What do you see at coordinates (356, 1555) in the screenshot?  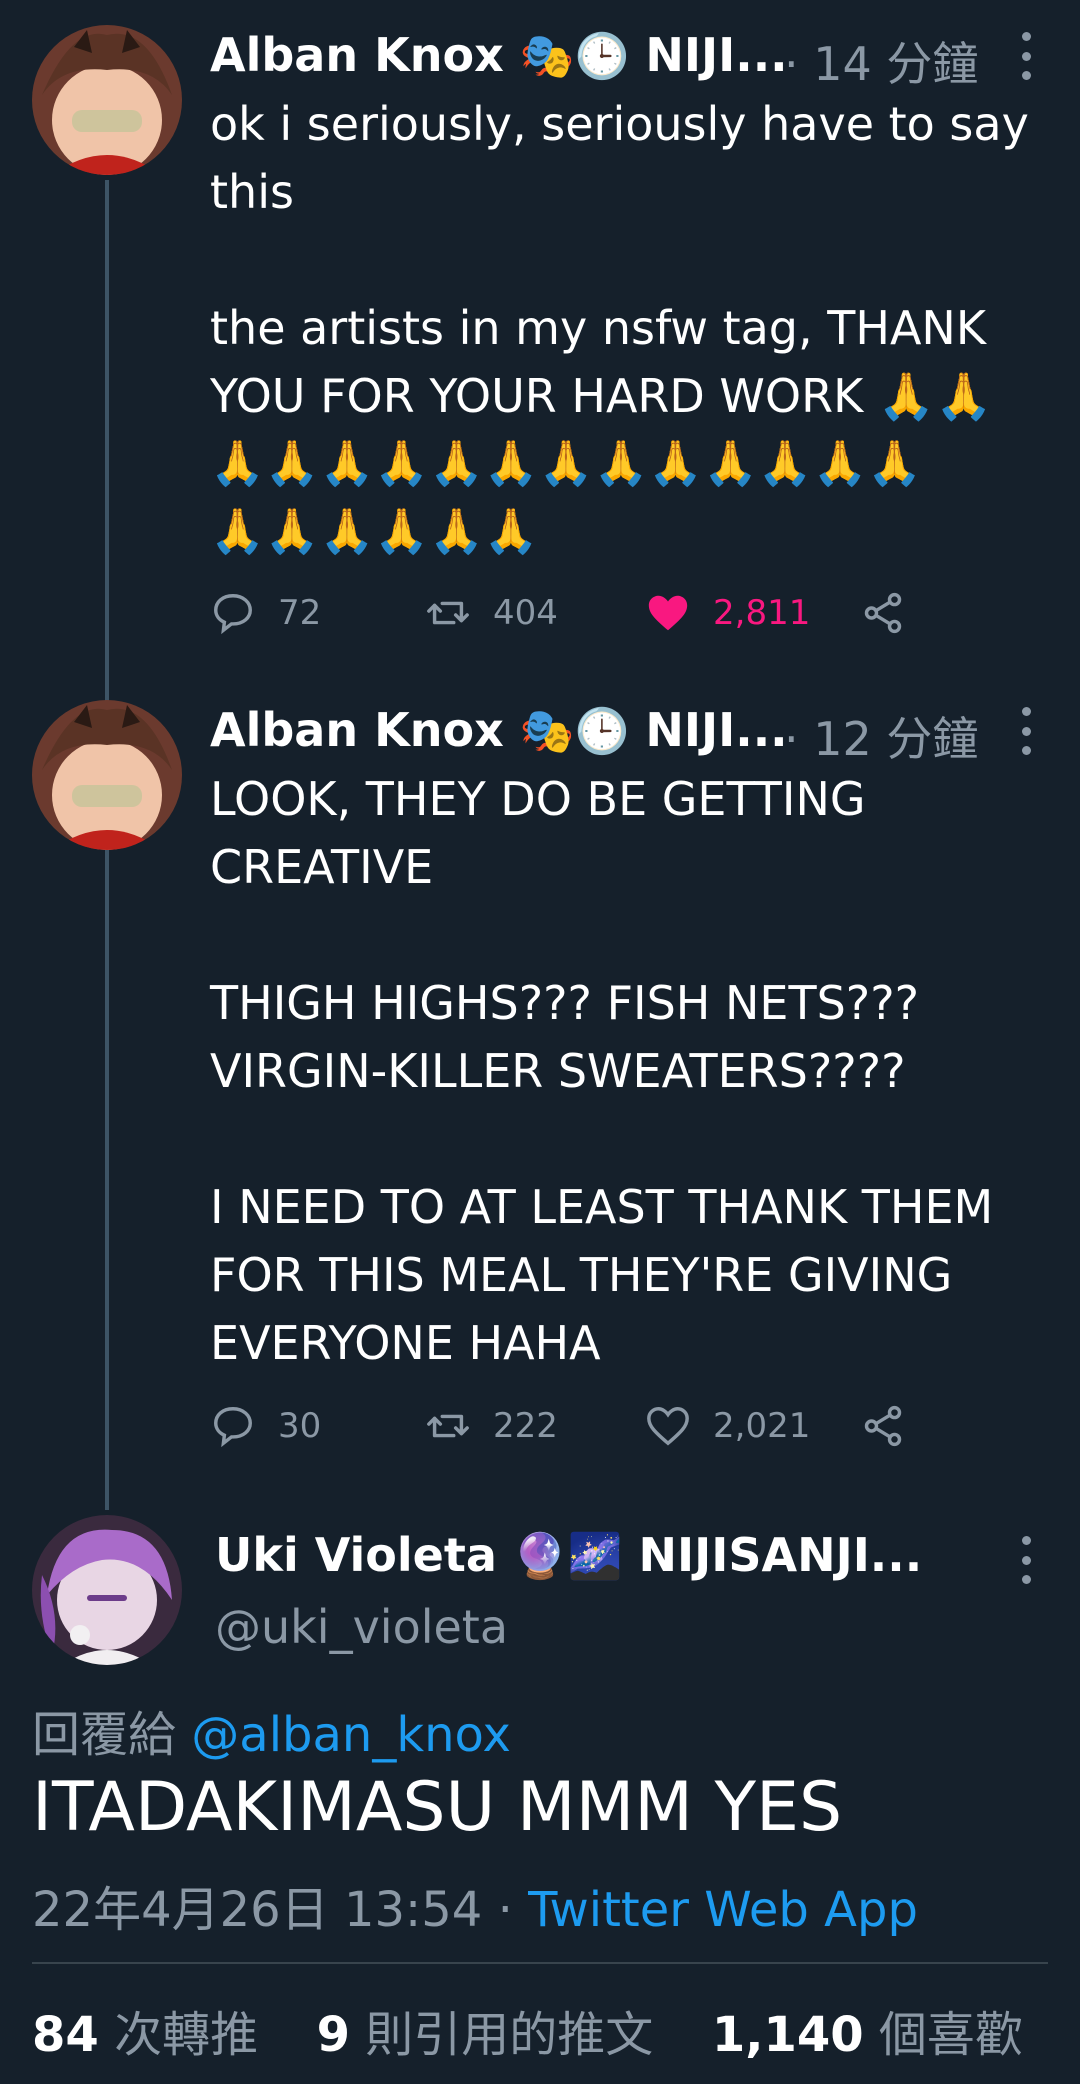 I see `author-name: Uki Violeta` at bounding box center [356, 1555].